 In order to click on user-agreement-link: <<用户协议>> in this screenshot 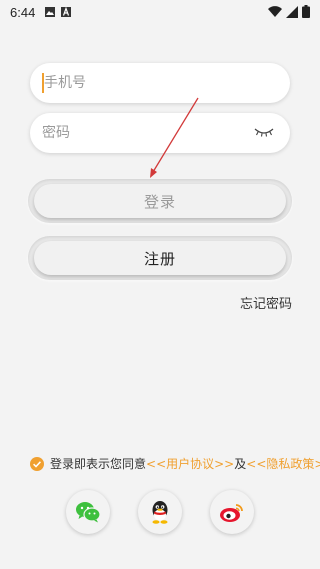, I will do `click(190, 463)`.